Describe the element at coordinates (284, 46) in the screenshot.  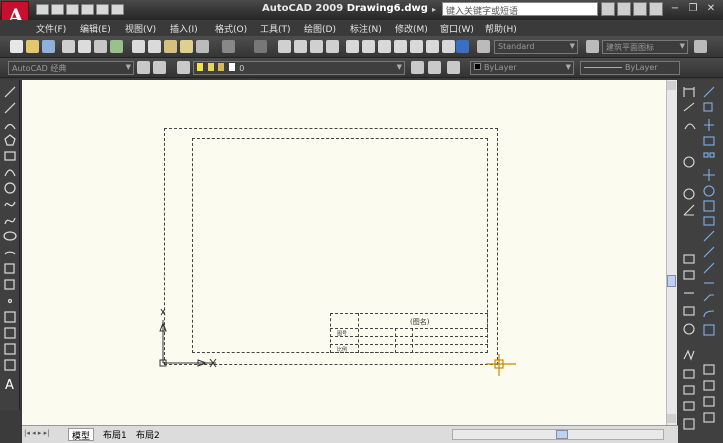
I see `pan-icon` at that location.